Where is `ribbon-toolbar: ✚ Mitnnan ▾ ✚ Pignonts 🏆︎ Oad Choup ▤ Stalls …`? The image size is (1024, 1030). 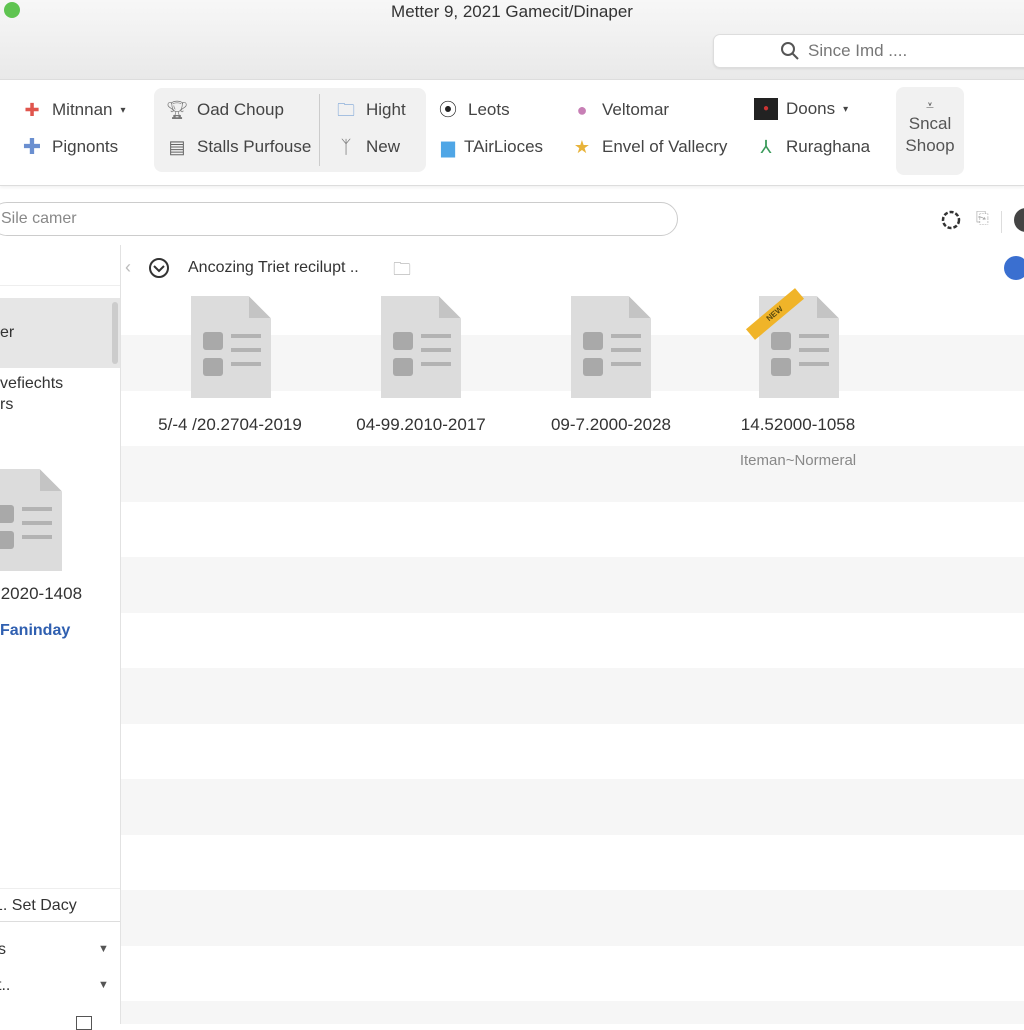
ribbon-toolbar: ✚ Mitnnan ▾ ✚ Pignonts 🏆︎ Oad Choup ▤ Stalls … is located at coordinates (512, 133).